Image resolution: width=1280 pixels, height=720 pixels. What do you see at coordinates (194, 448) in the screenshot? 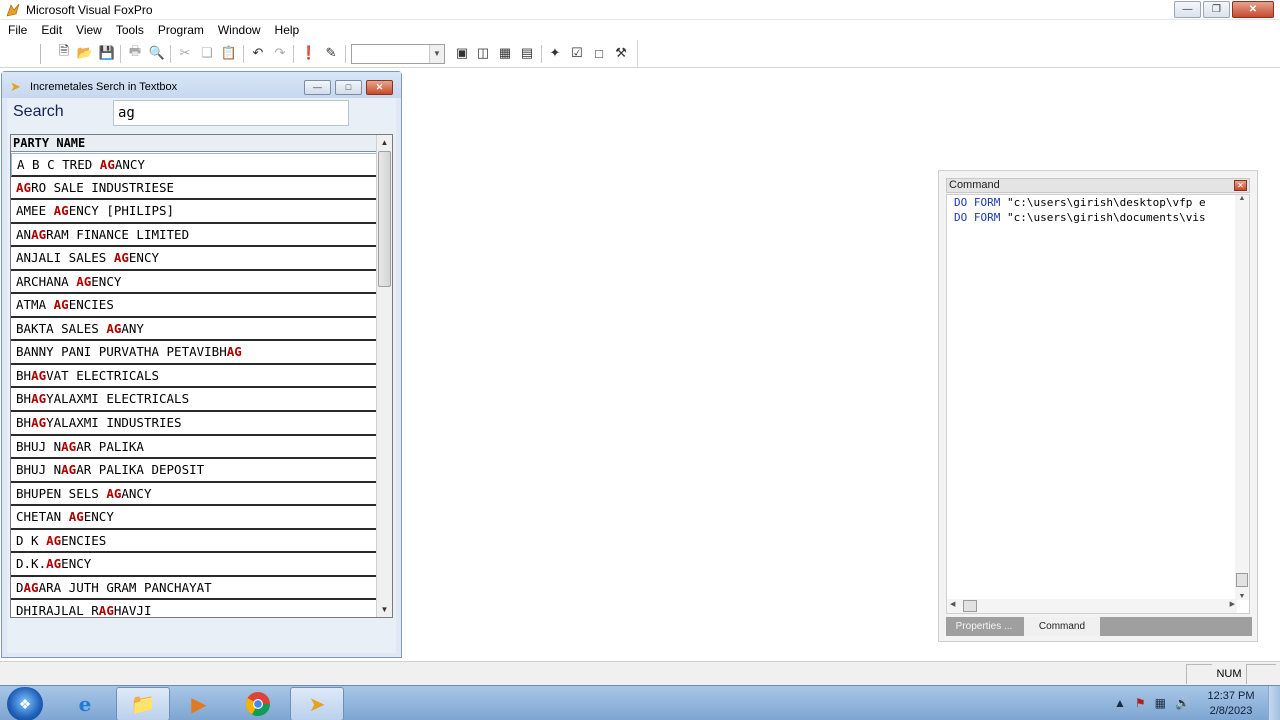
I see `table-row: BHUJ NAGAR PALIKA` at bounding box center [194, 448].